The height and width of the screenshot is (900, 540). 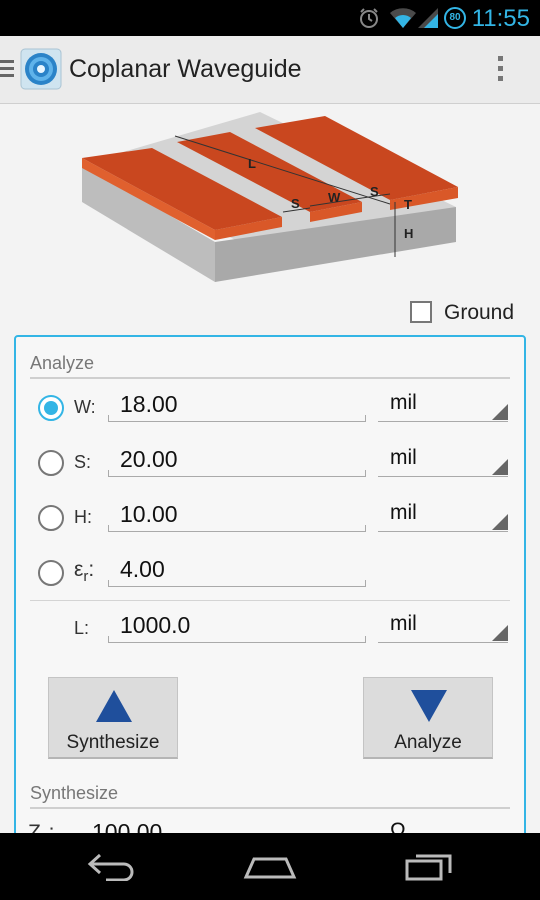 What do you see at coordinates (51, 573) in the screenshot?
I see `param-er-radio` at bounding box center [51, 573].